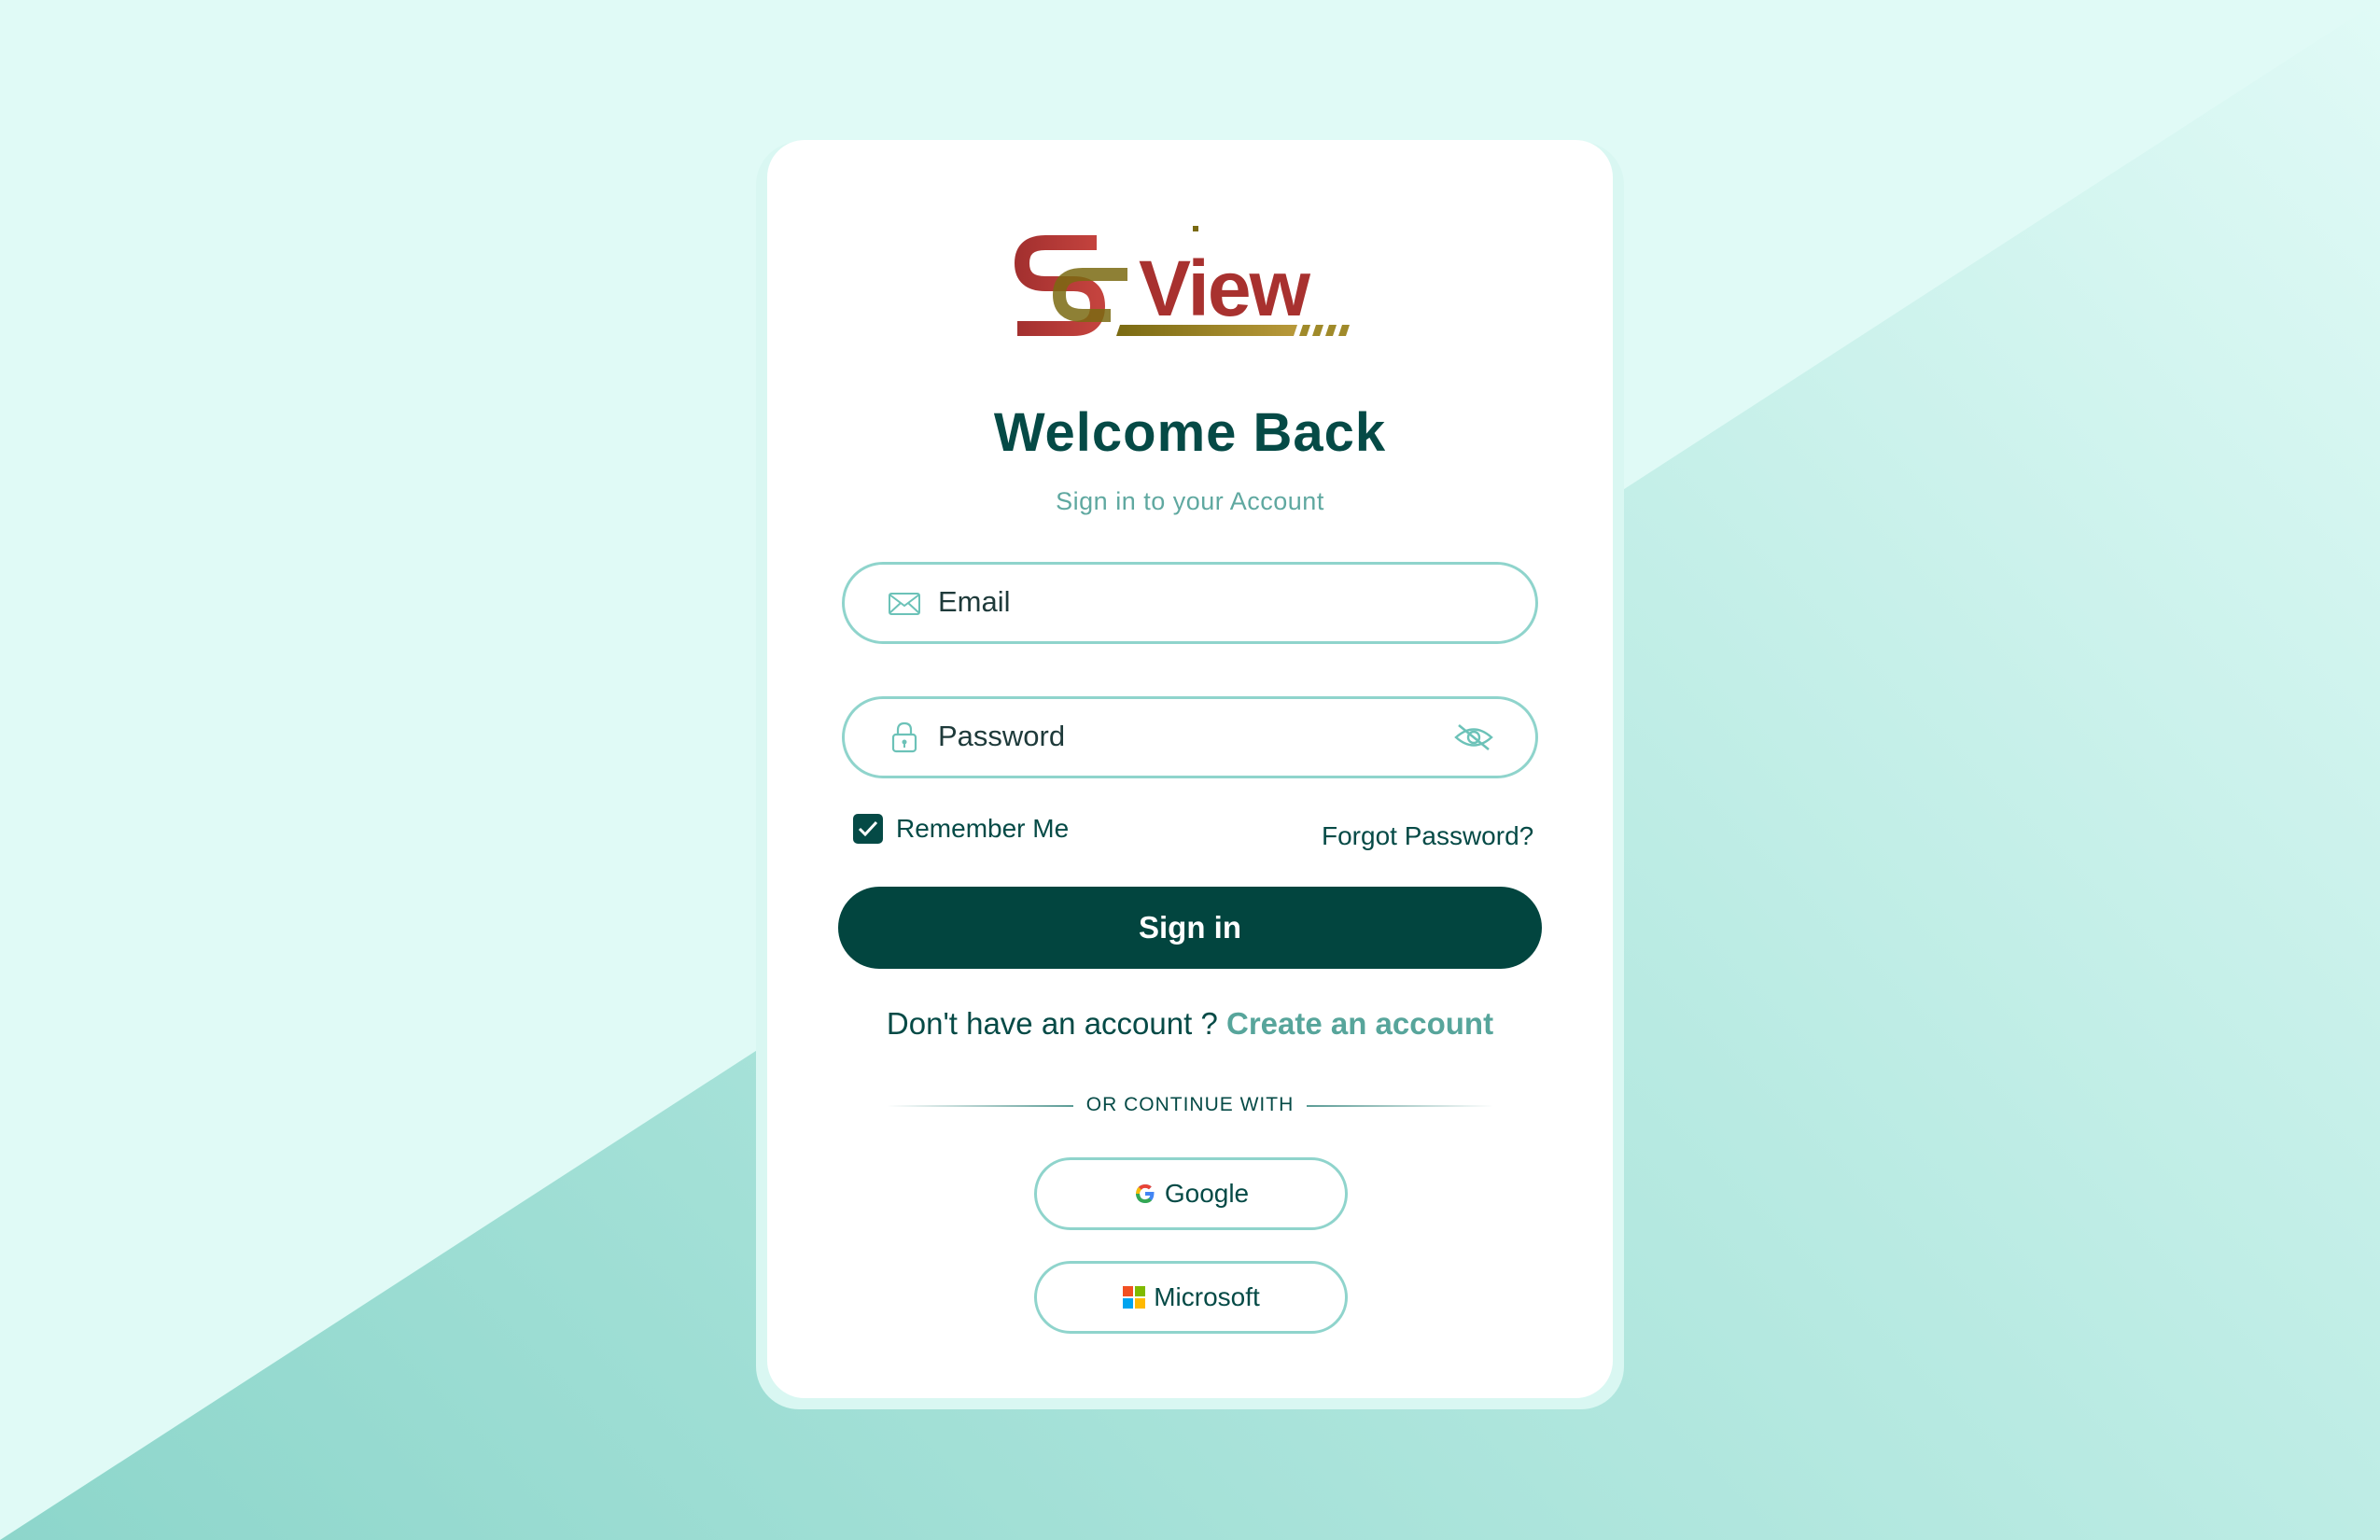 This screenshot has width=2380, height=1540. Describe the element at coordinates (904, 737) in the screenshot. I see `lock-icon` at that location.